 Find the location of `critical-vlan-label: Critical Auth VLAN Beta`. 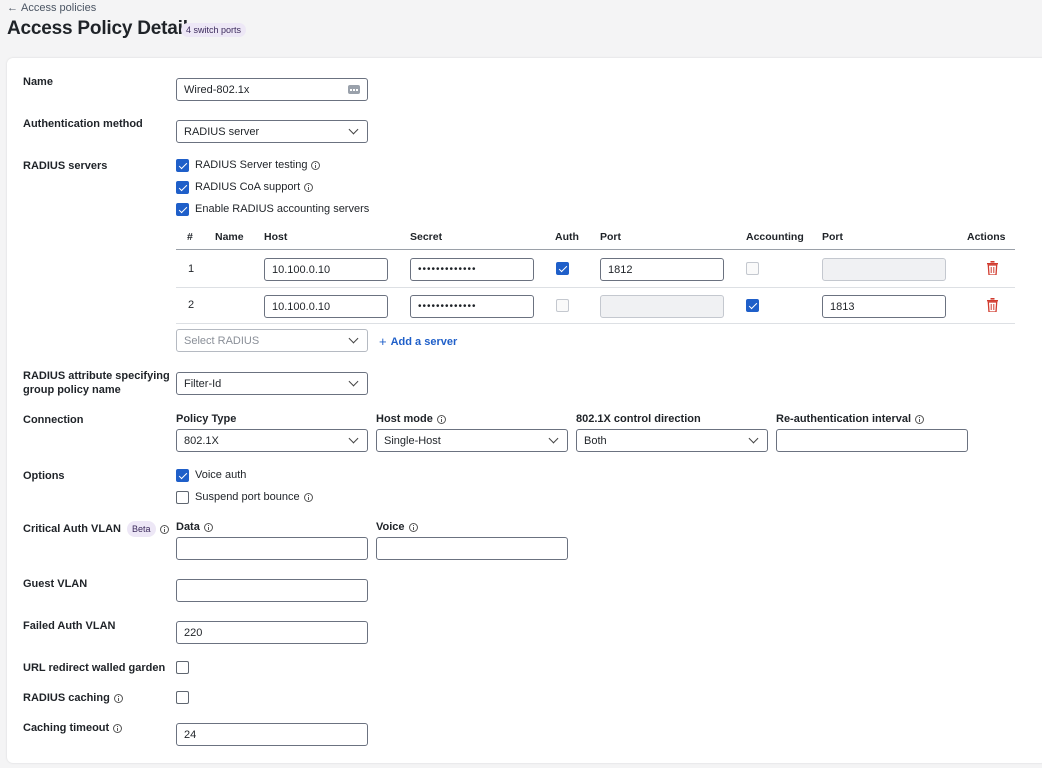

critical-vlan-label: Critical Auth VLAN Beta is located at coordinates (96, 529).